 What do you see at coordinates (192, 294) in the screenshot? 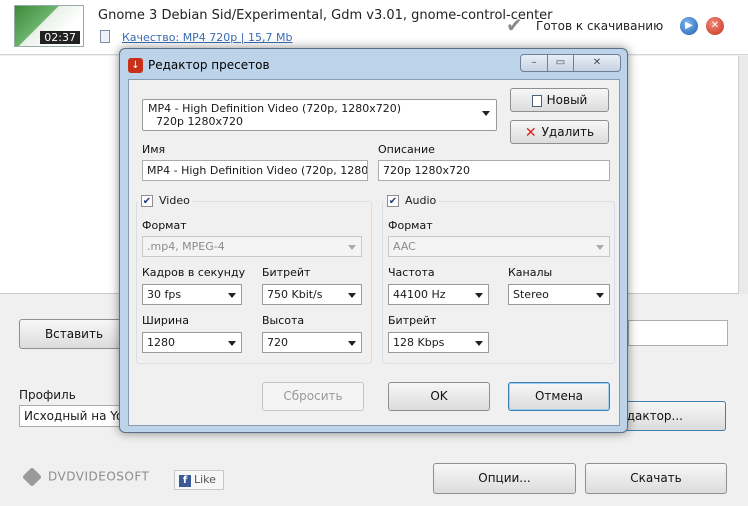
I see `fps-select: 30 fps` at bounding box center [192, 294].